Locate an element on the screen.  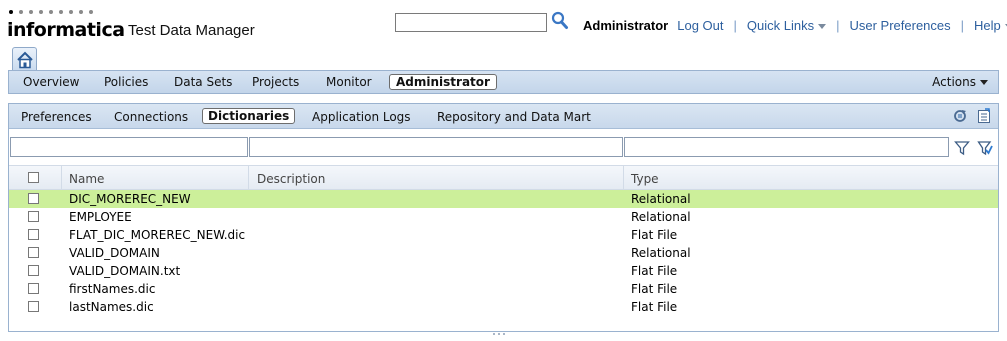
table-row: VALID_DOMAIN Relational is located at coordinates (503, 253).